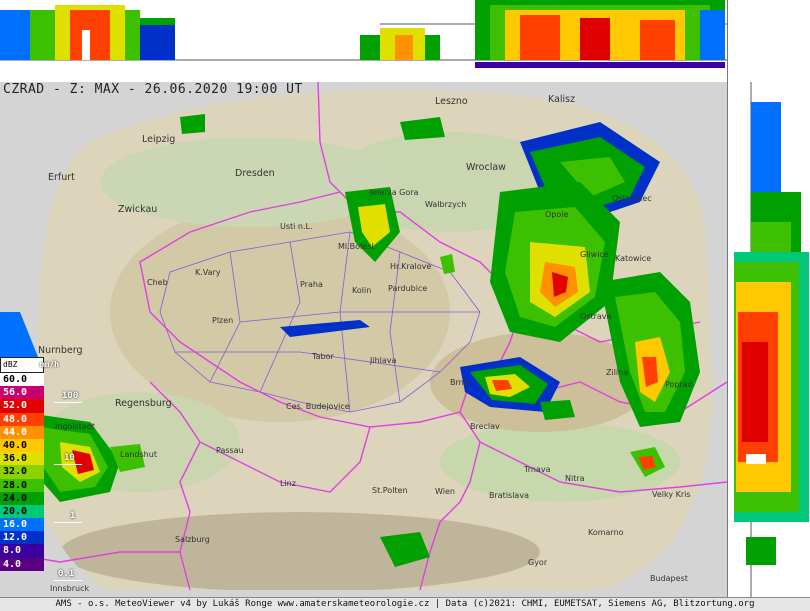  Describe the element at coordinates (459, 382) in the screenshot. I see `city-label: Brno` at that location.